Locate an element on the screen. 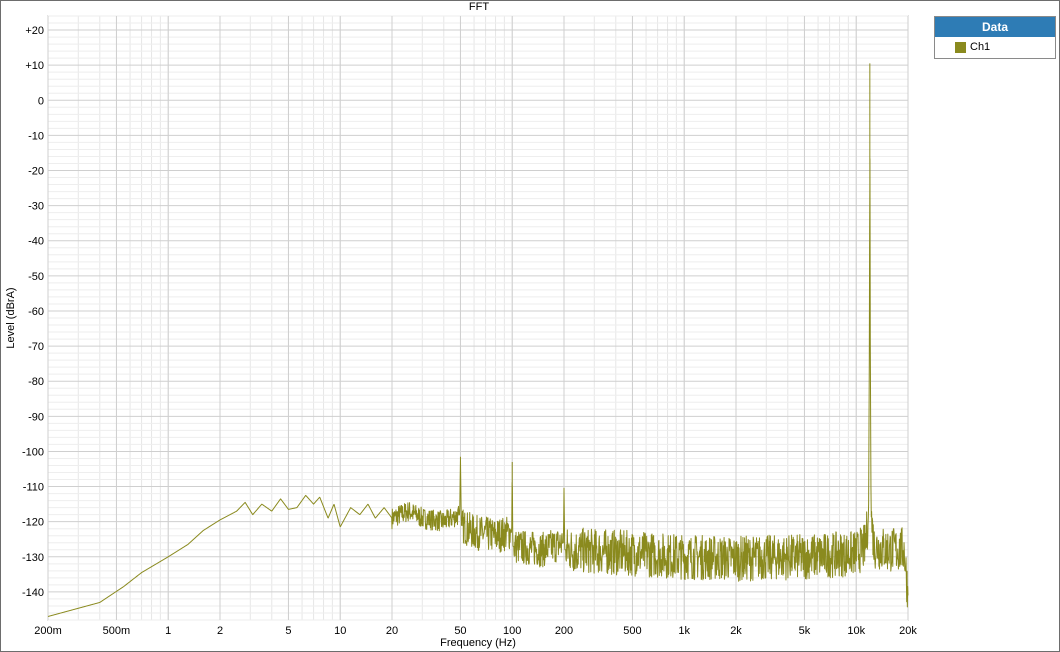  x-axis-label: Frequency (Hz) is located at coordinates (478, 643).